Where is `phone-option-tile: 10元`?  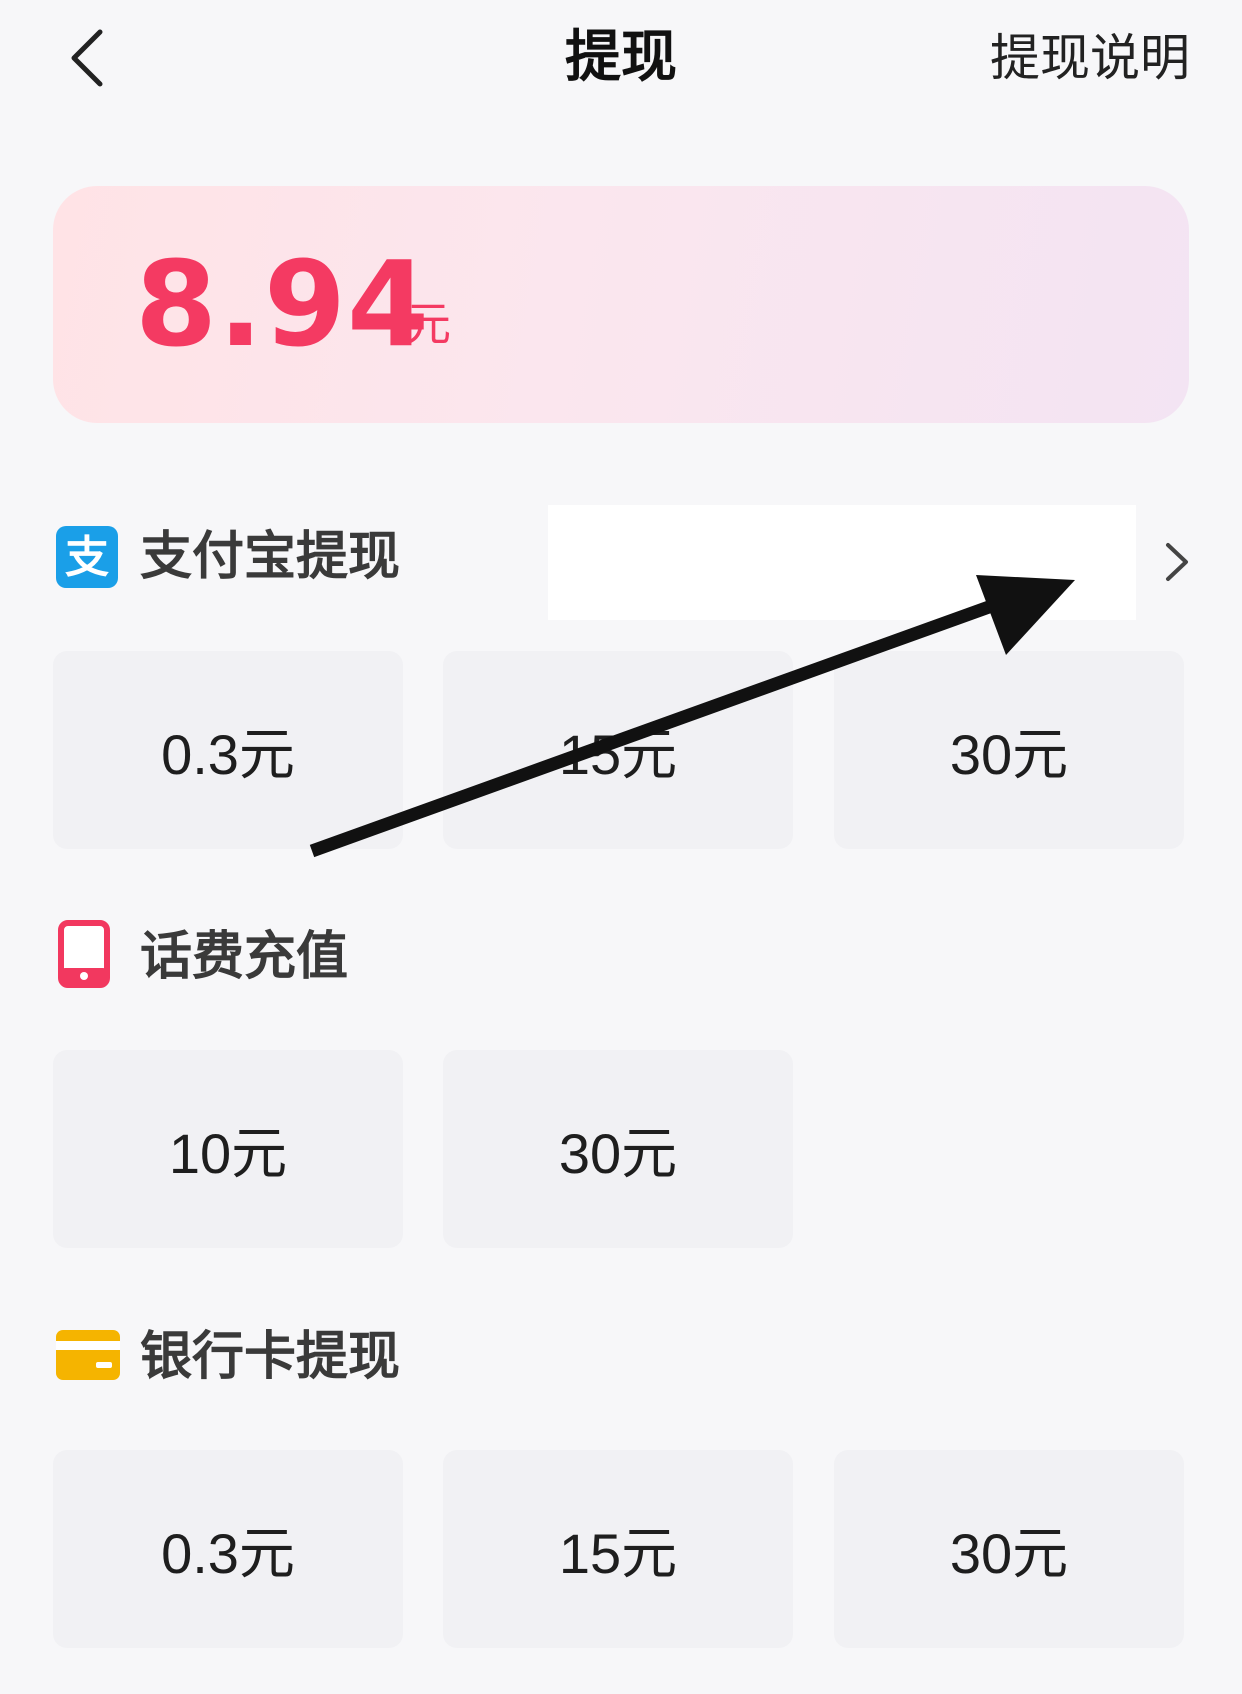
phone-option-tile: 10元 is located at coordinates (228, 1149).